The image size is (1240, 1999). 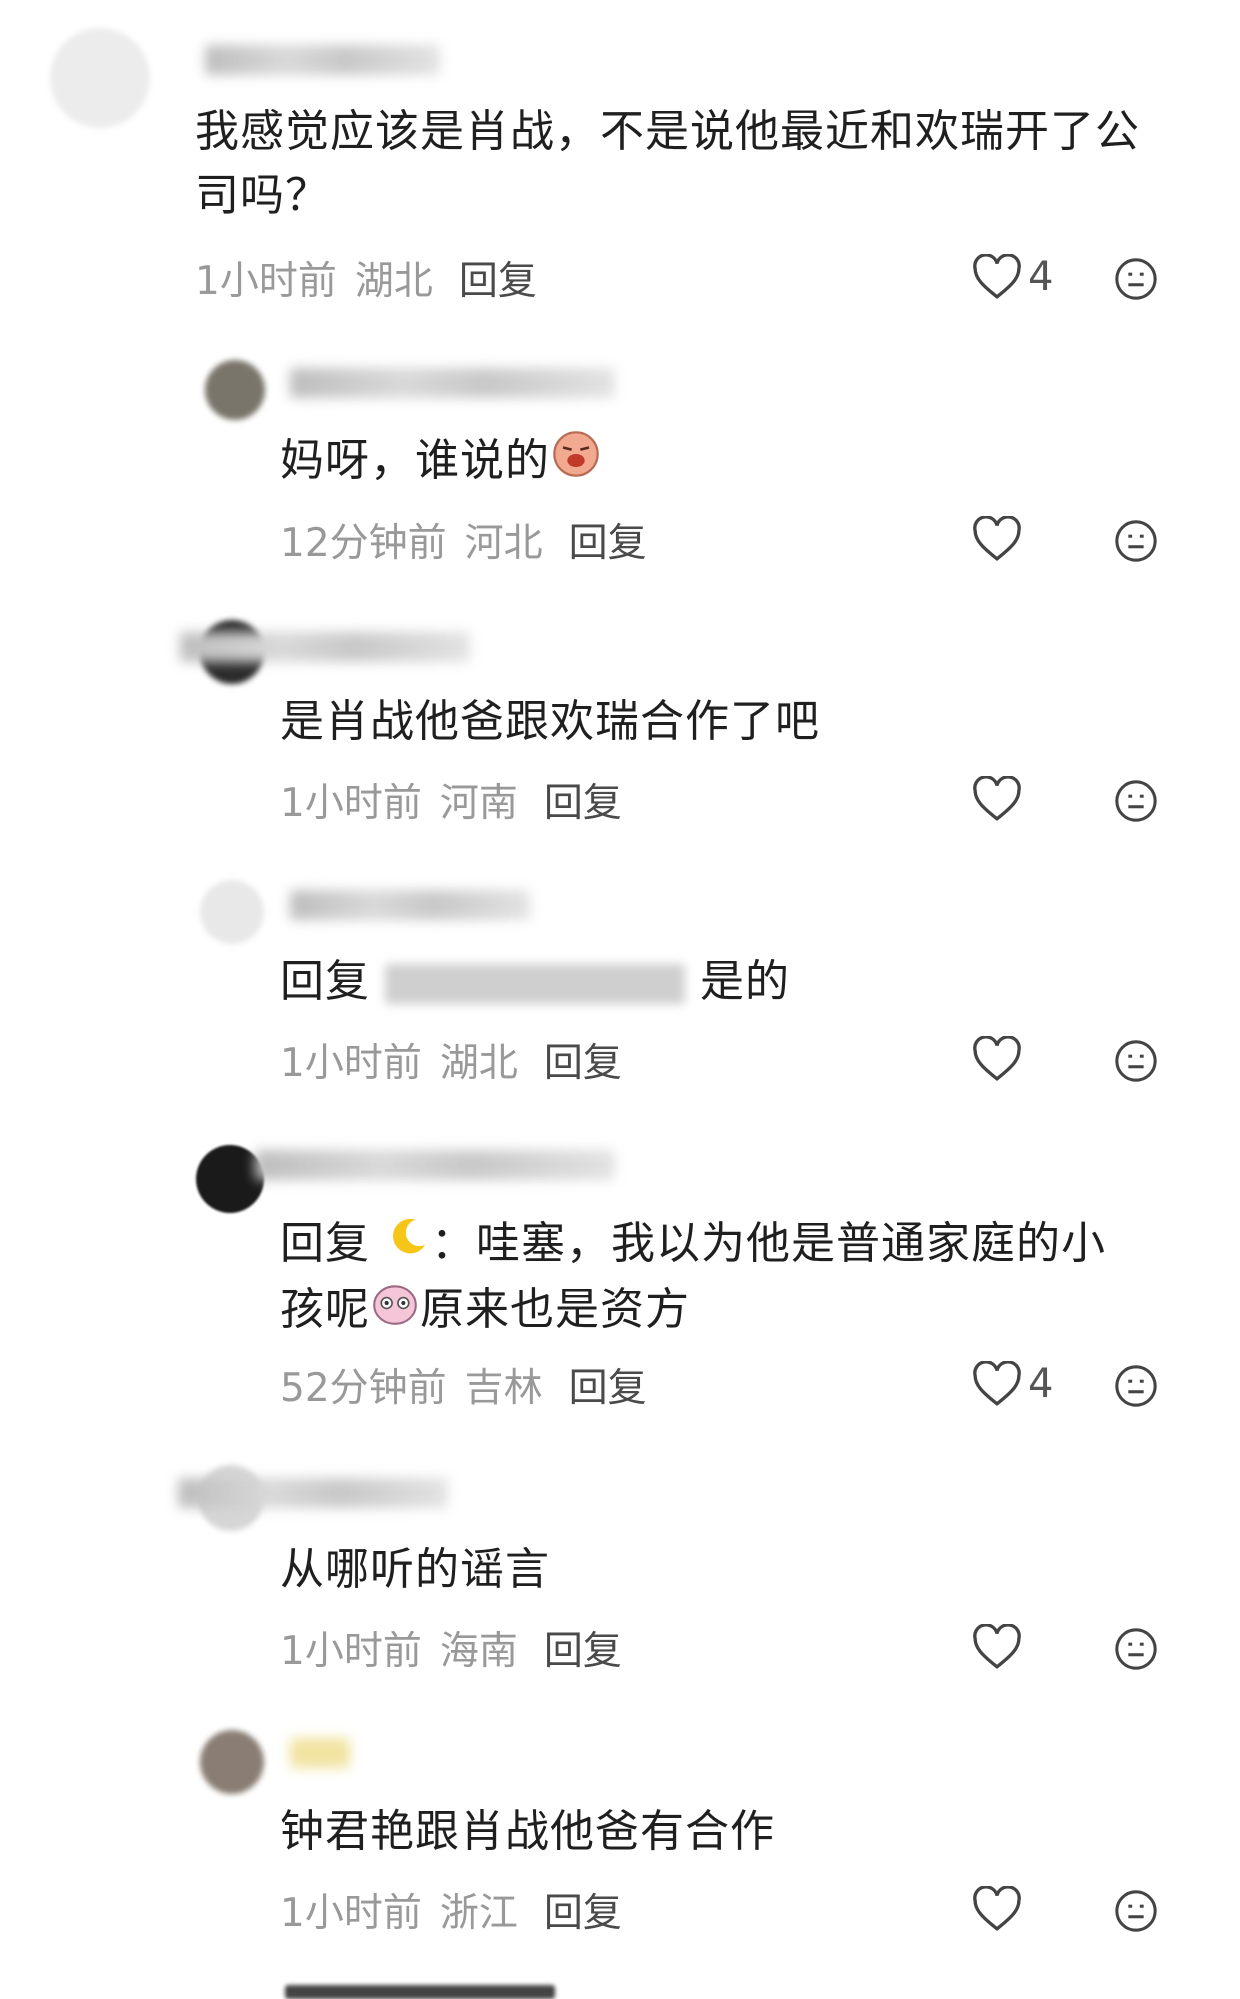 What do you see at coordinates (441, 463) in the screenshot?
I see `comment-text: 妈呀，谁说的` at bounding box center [441, 463].